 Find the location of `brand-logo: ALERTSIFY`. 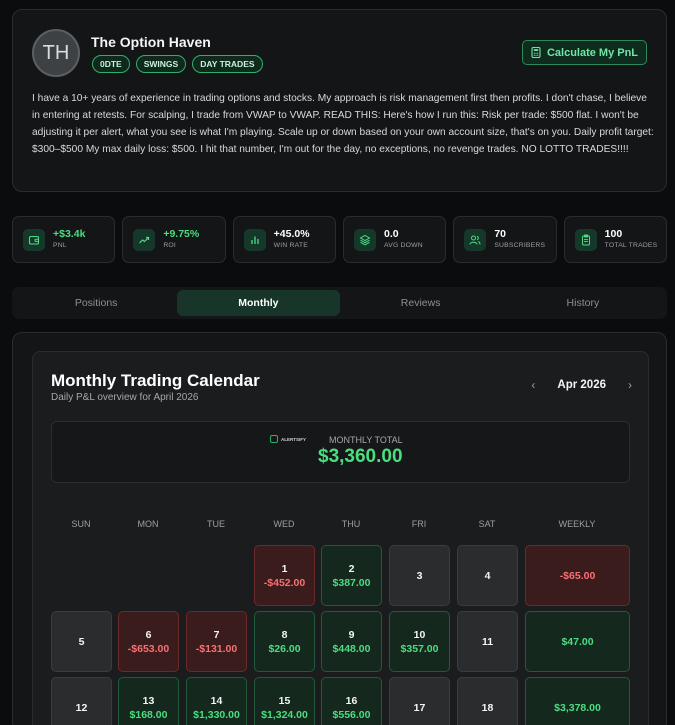

brand-logo: ALERTSIFY is located at coordinates (288, 439).